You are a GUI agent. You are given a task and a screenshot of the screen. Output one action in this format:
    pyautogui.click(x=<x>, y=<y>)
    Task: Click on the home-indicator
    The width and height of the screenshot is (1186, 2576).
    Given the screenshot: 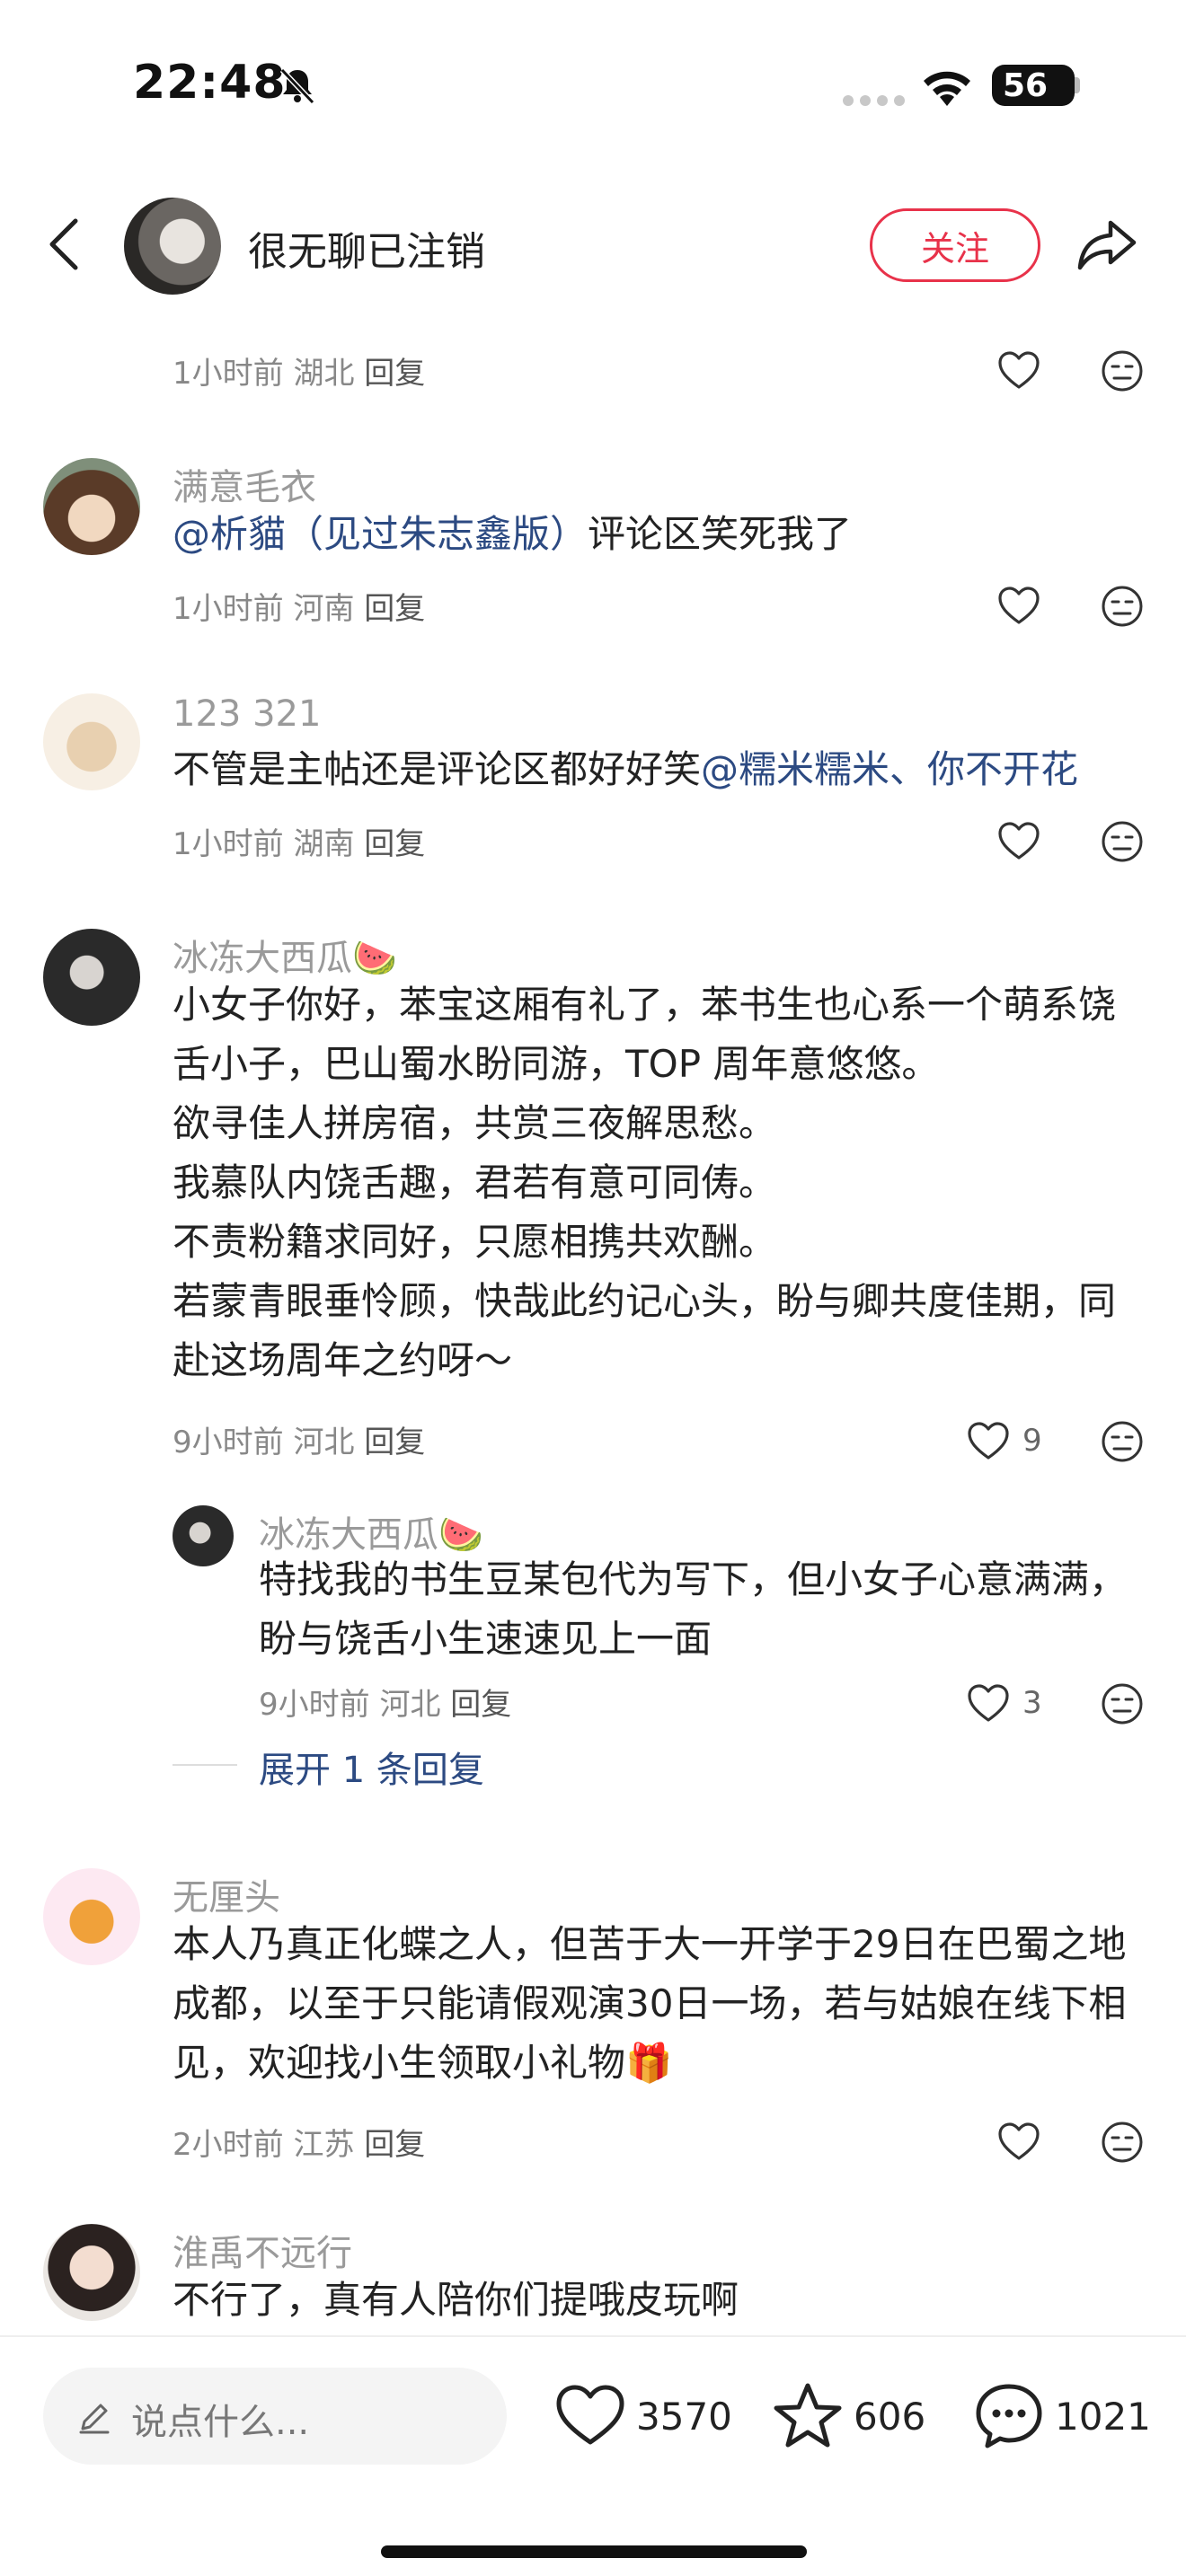 What is the action you would take?
    pyautogui.click(x=594, y=2551)
    